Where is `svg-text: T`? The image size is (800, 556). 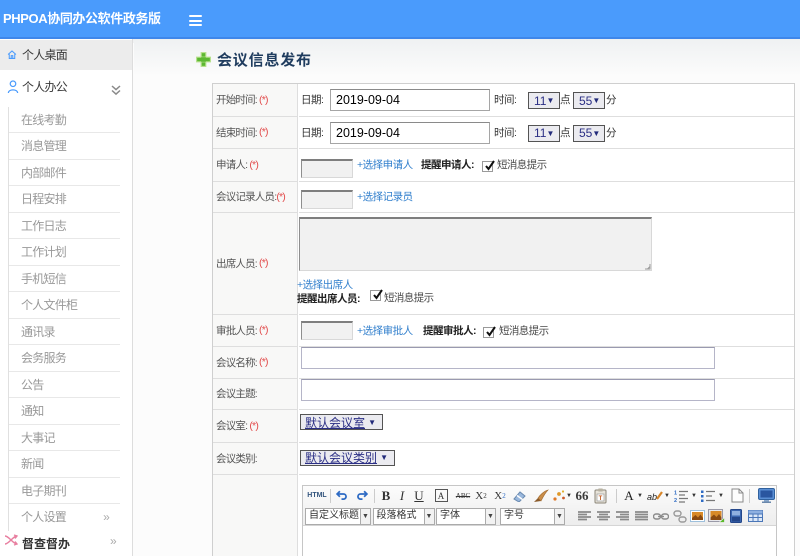
svg-text: T is located at coordinates (601, 499).